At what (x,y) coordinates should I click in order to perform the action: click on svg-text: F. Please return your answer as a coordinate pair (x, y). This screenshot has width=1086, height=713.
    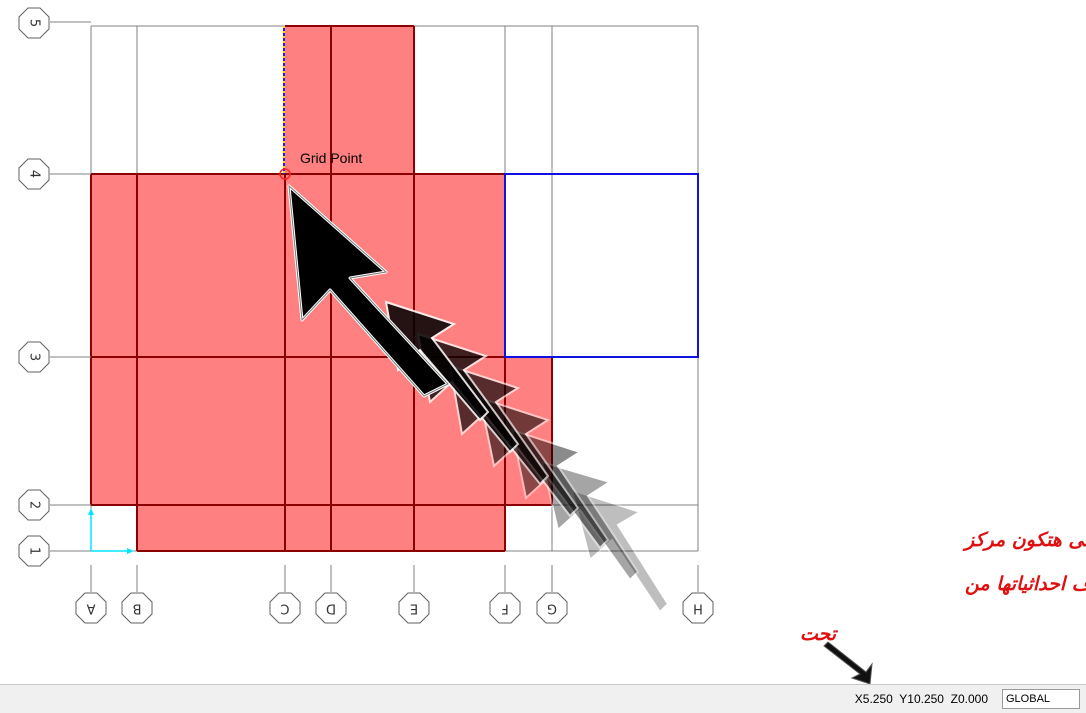
    Looking at the image, I should click on (504, 608).